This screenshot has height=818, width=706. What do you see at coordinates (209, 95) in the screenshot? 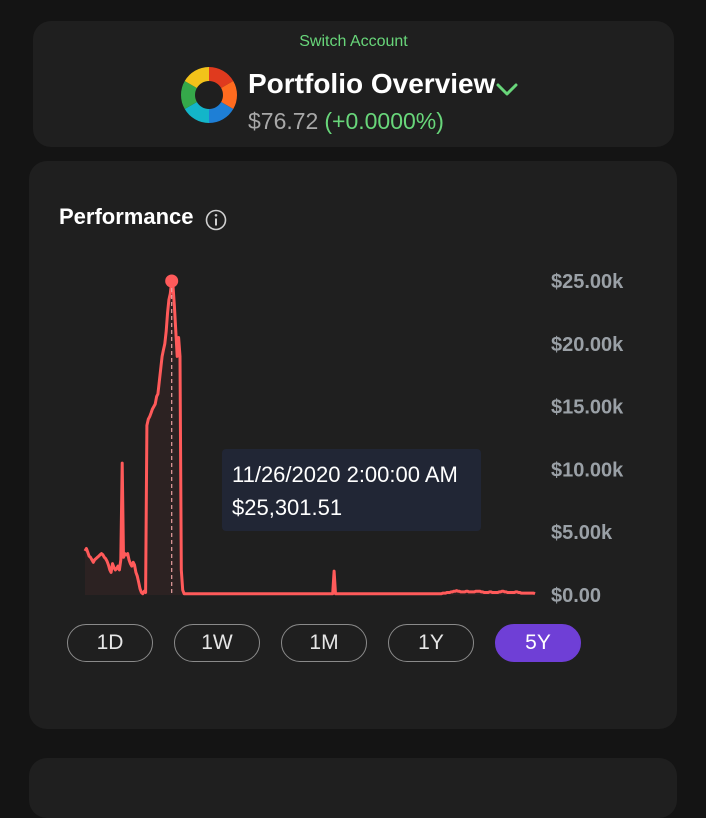
I see `portfolio-donut-icon` at bounding box center [209, 95].